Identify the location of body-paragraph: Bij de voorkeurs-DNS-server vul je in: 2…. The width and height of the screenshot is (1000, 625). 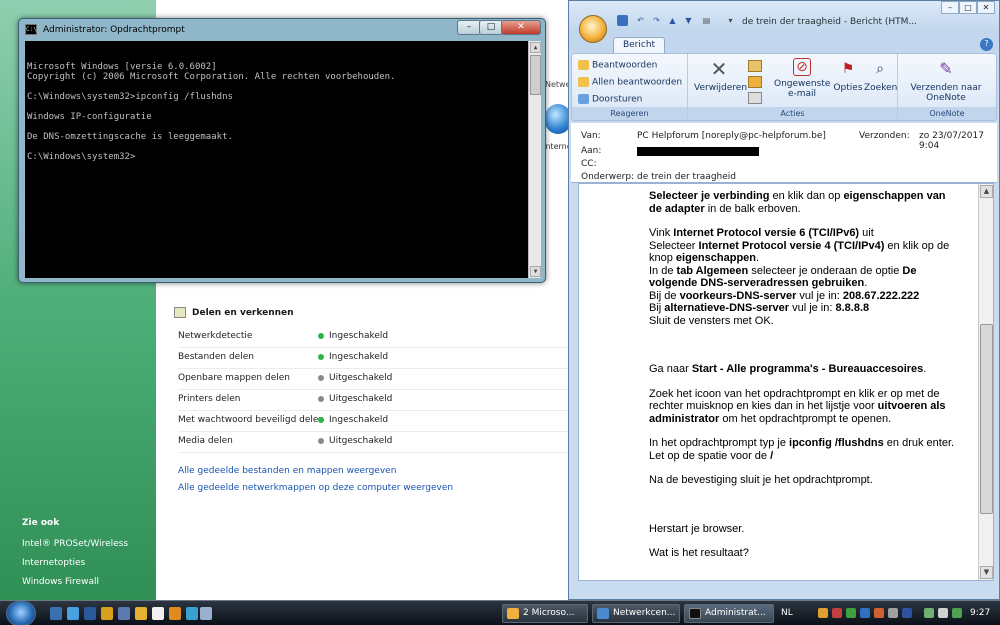
(804, 296).